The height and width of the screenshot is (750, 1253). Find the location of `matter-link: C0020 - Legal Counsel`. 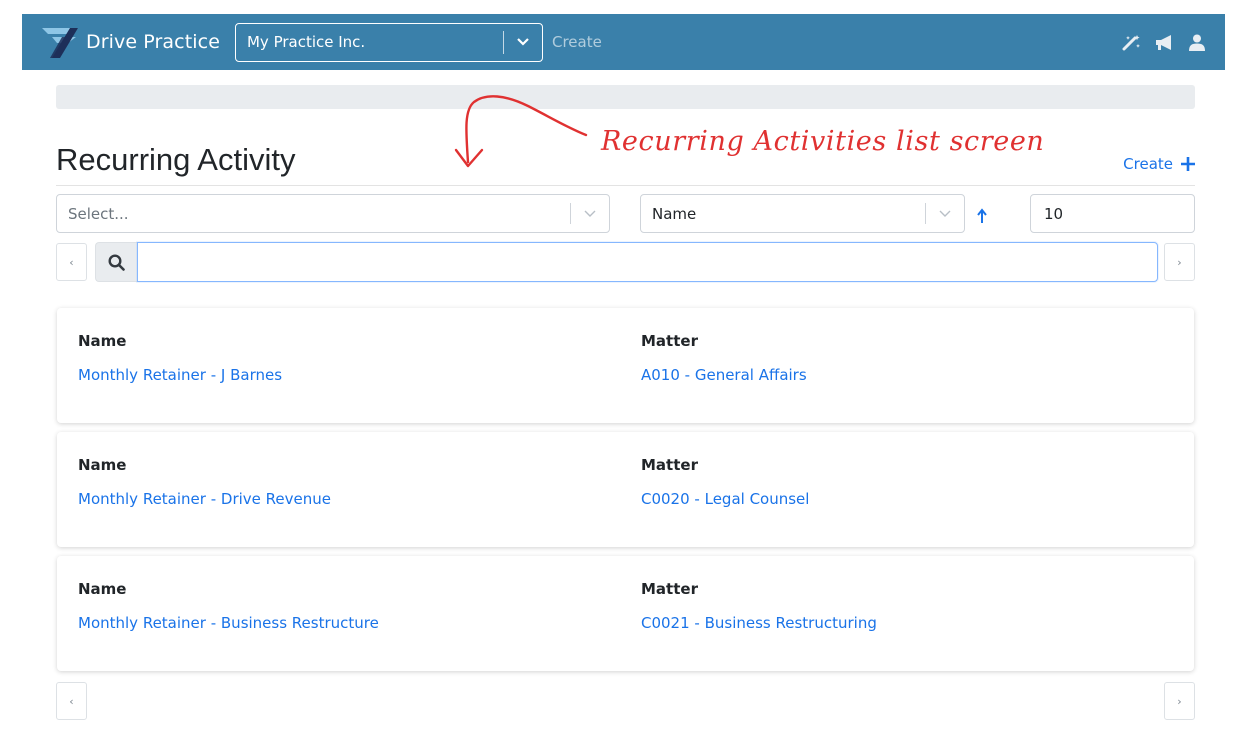

matter-link: C0020 - Legal Counsel is located at coordinates (725, 499).